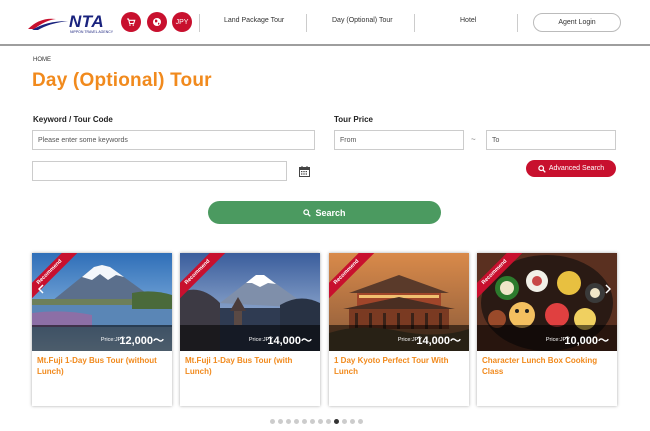 The height and width of the screenshot is (431, 650). Describe the element at coordinates (102, 338) in the screenshot. I see `price-bar: Price:JPY 12,000～` at that location.